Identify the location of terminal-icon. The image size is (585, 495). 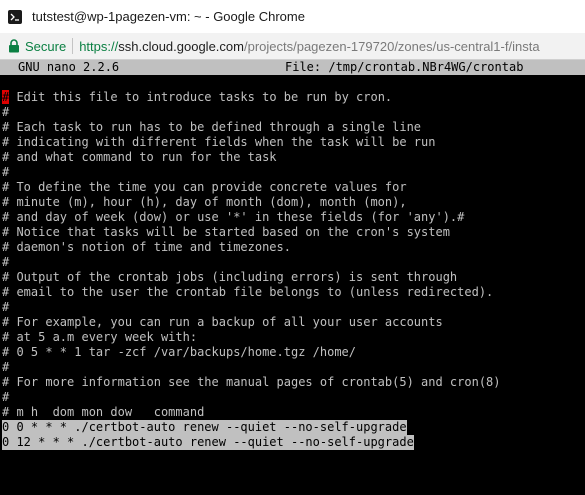
(15, 16).